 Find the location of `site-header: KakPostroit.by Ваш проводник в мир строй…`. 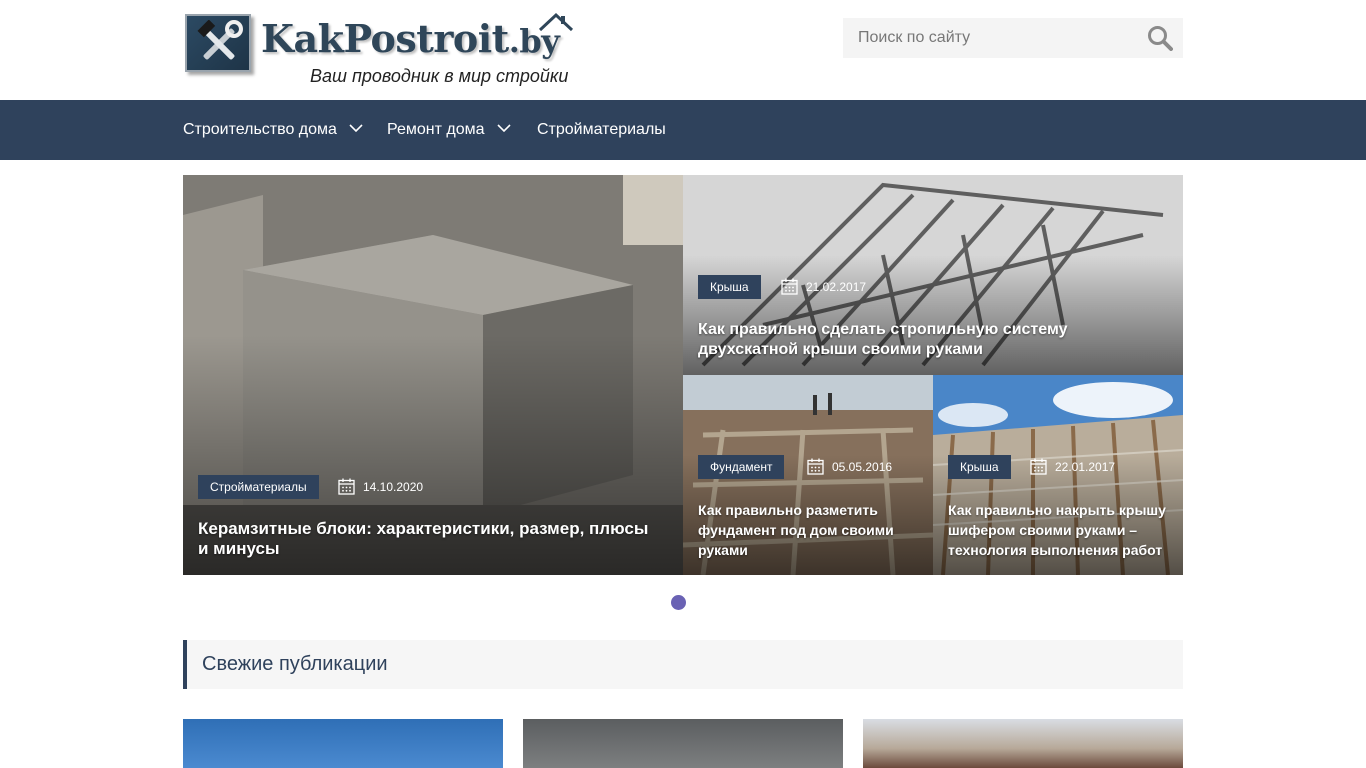

site-header: KakPostroit.by Ваш проводник в мир строй… is located at coordinates (683, 50).